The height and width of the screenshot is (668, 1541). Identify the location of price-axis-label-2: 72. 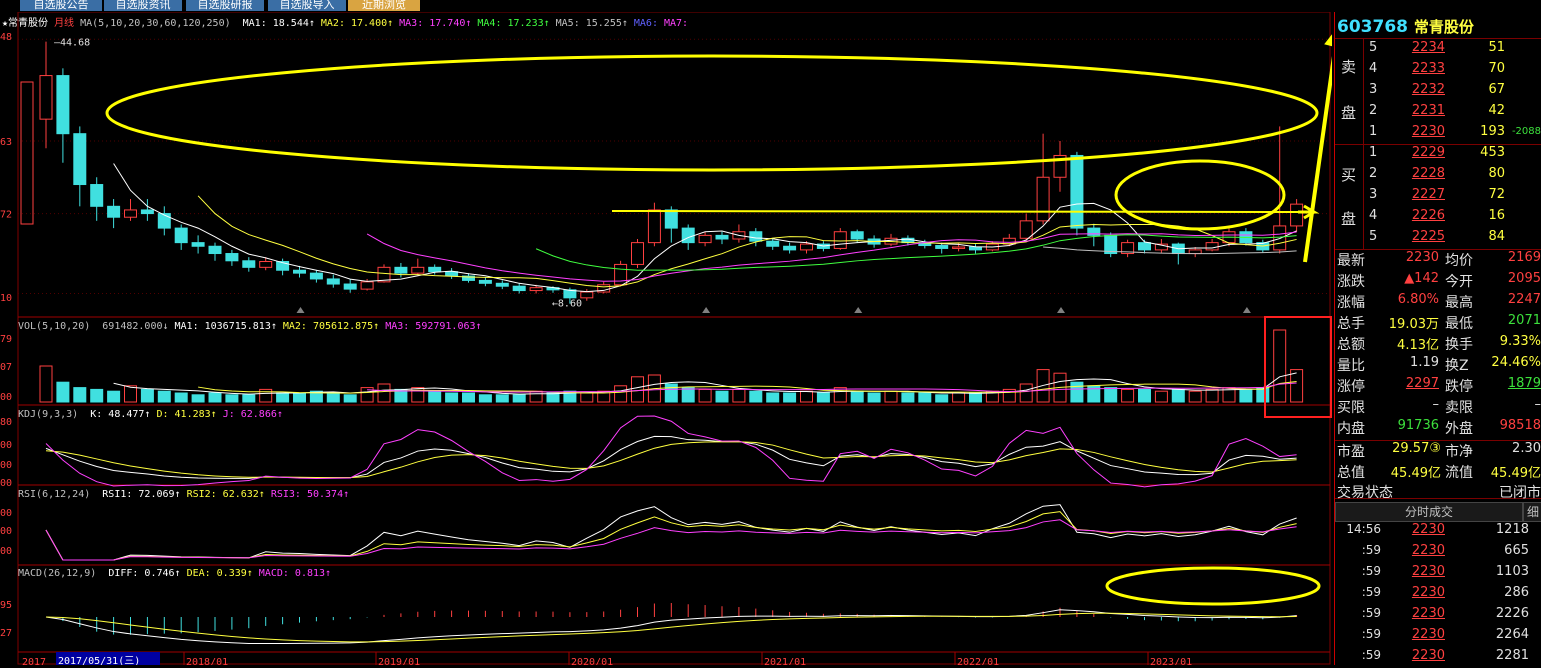
(6, 215).